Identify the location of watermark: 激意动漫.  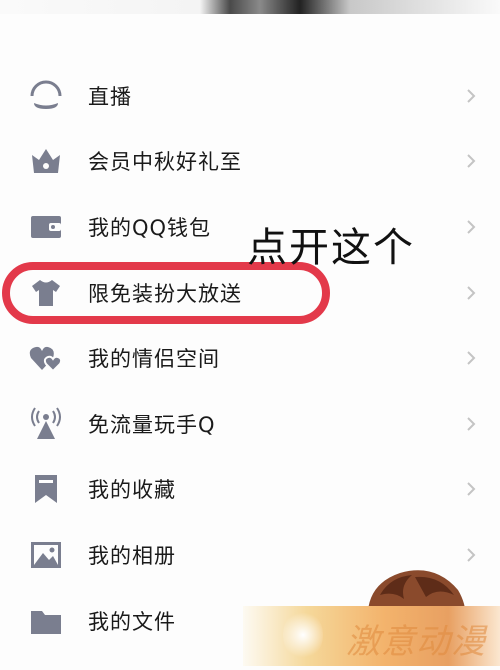
(371, 636).